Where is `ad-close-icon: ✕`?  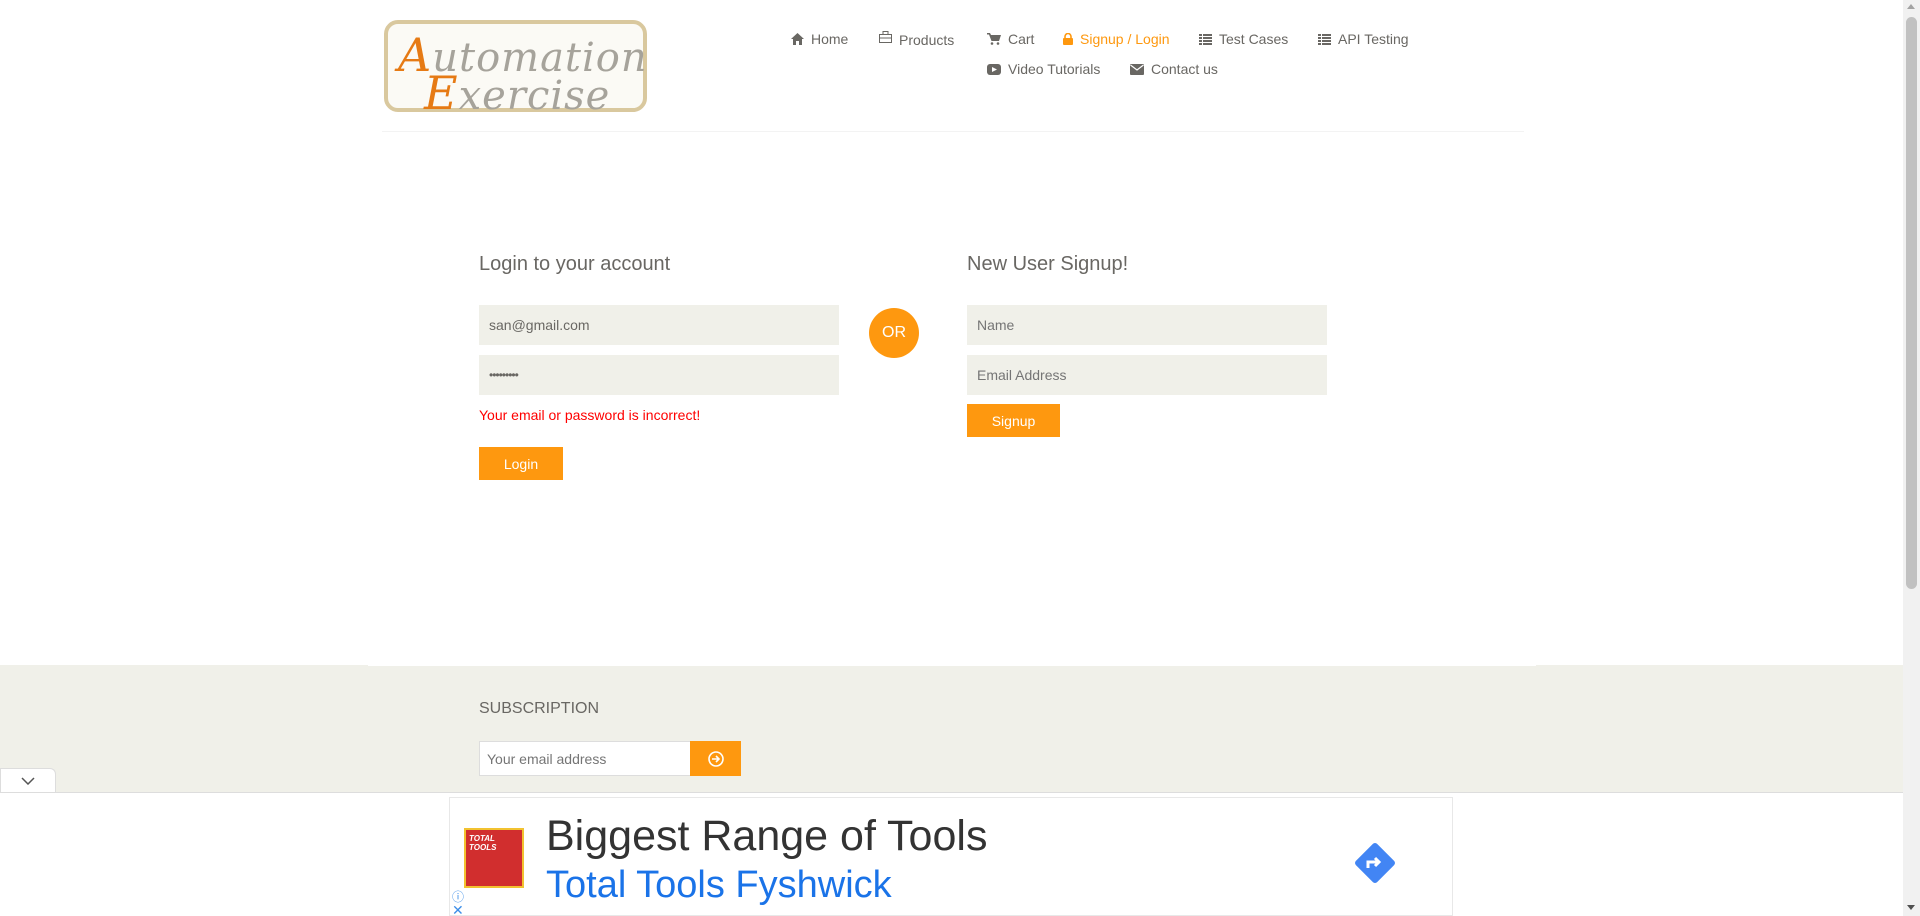
ad-close-icon: ✕ is located at coordinates (458, 909).